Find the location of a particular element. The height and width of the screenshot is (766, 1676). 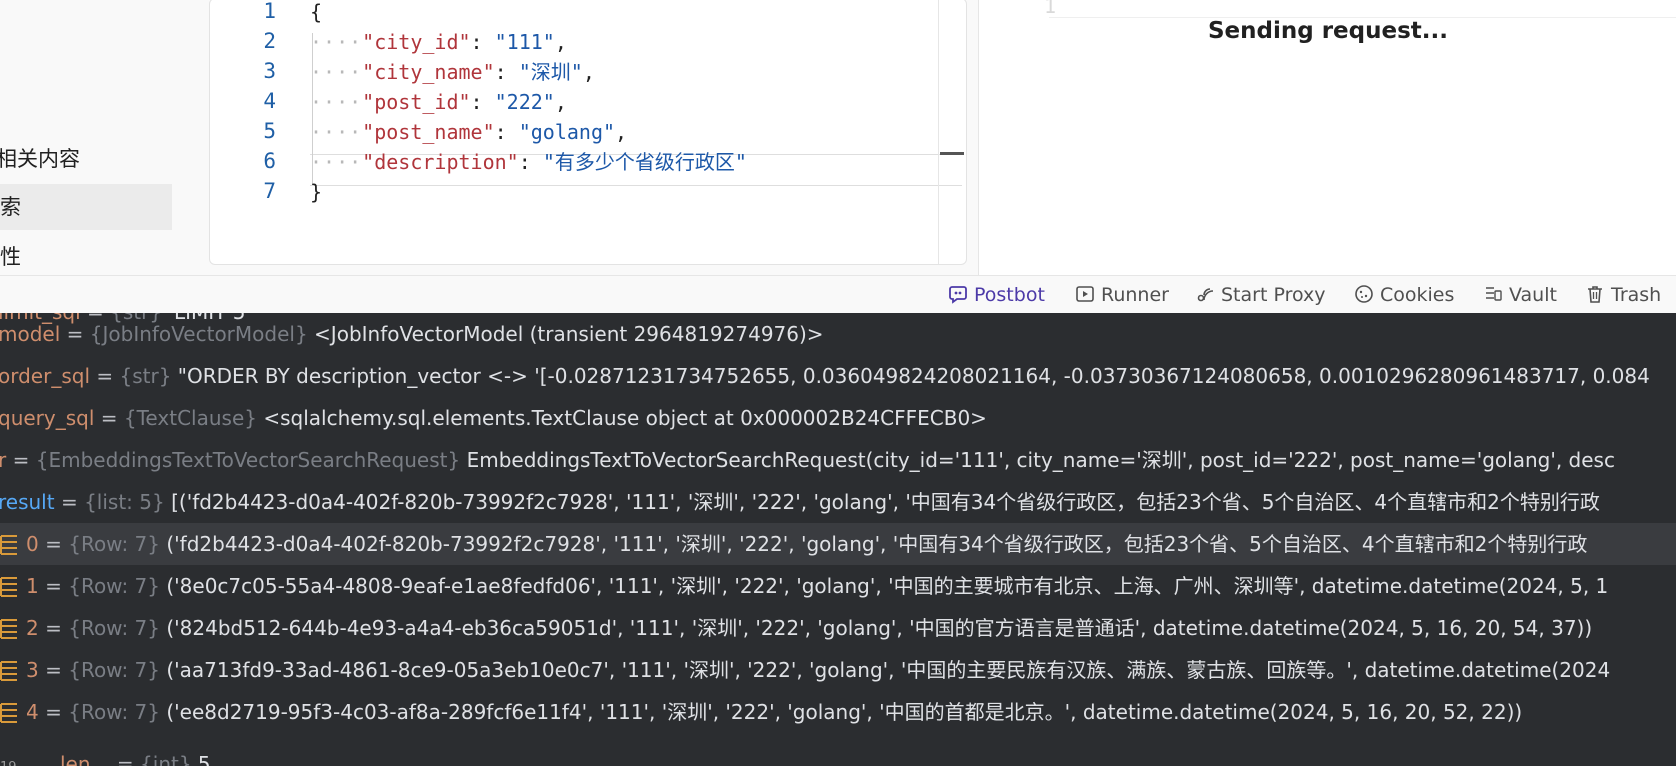

start-proxy-label: Start Proxy is located at coordinates (1273, 295).